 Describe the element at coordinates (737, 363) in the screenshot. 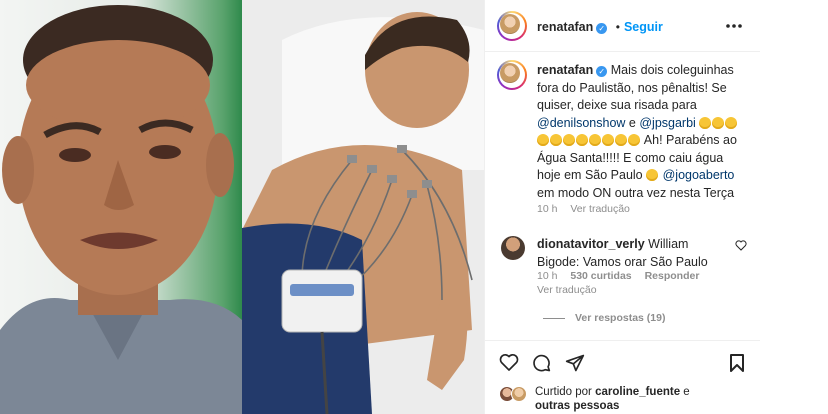

I see `bookmark-icon` at that location.